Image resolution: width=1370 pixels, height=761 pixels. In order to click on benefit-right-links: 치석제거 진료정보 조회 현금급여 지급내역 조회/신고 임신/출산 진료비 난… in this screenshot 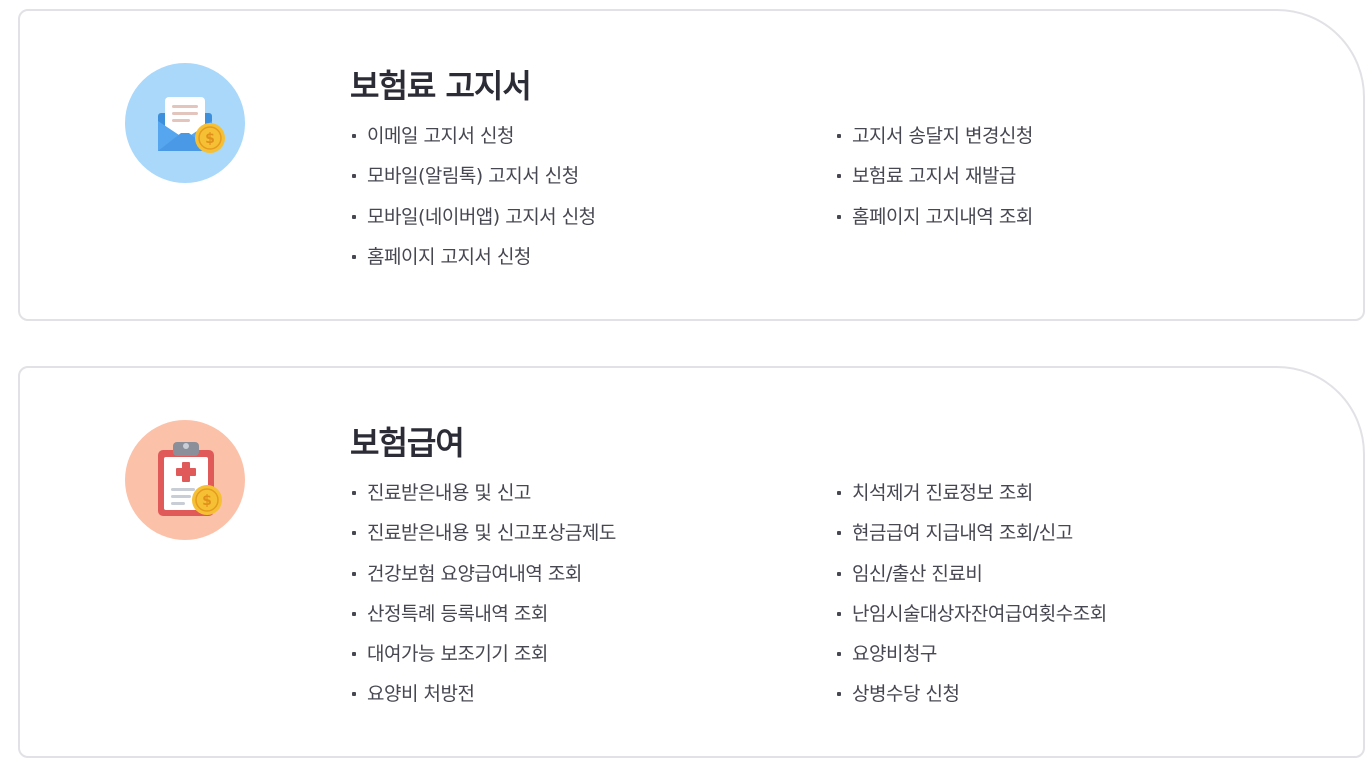, I will do `click(971, 601)`.